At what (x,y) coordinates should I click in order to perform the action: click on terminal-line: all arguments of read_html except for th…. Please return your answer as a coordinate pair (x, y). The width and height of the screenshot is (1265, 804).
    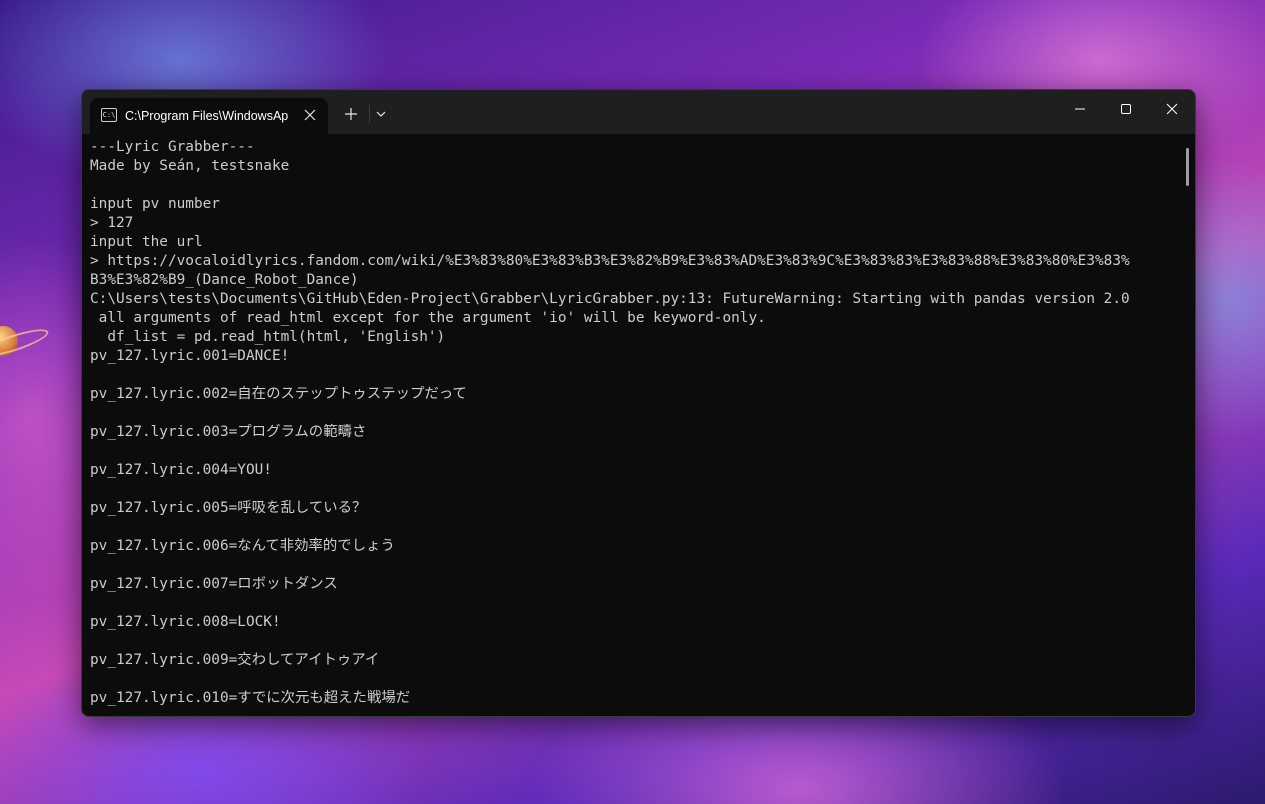
    Looking at the image, I should click on (428, 318).